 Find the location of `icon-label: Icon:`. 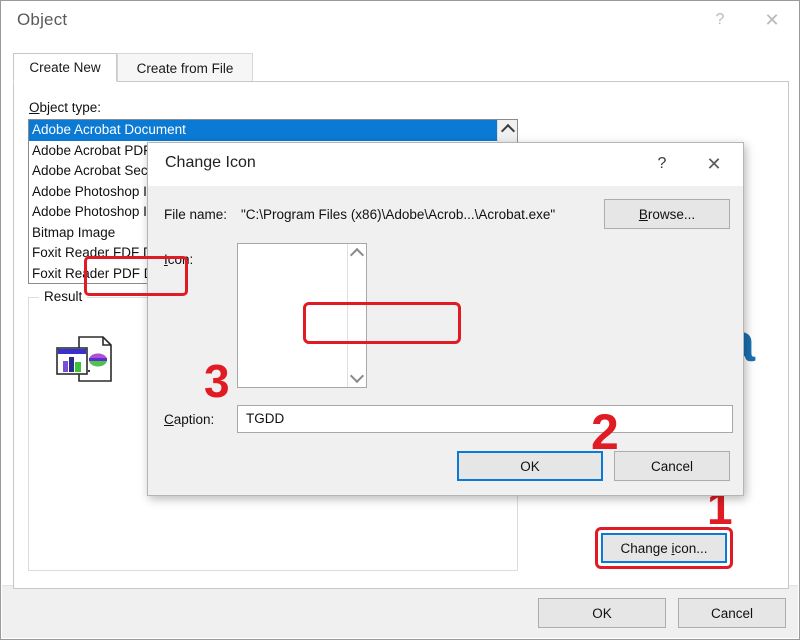

icon-label: Icon: is located at coordinates (179, 259).